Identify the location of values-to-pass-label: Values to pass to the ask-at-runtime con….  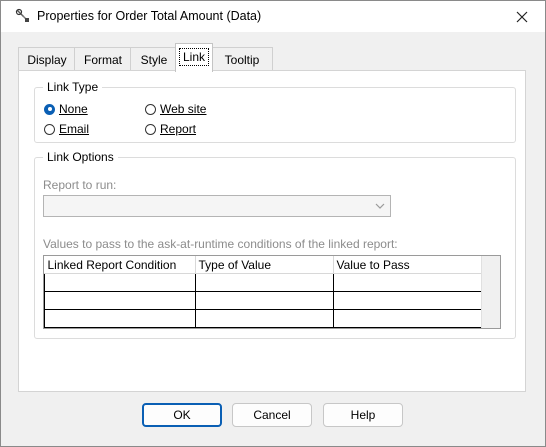
(220, 244).